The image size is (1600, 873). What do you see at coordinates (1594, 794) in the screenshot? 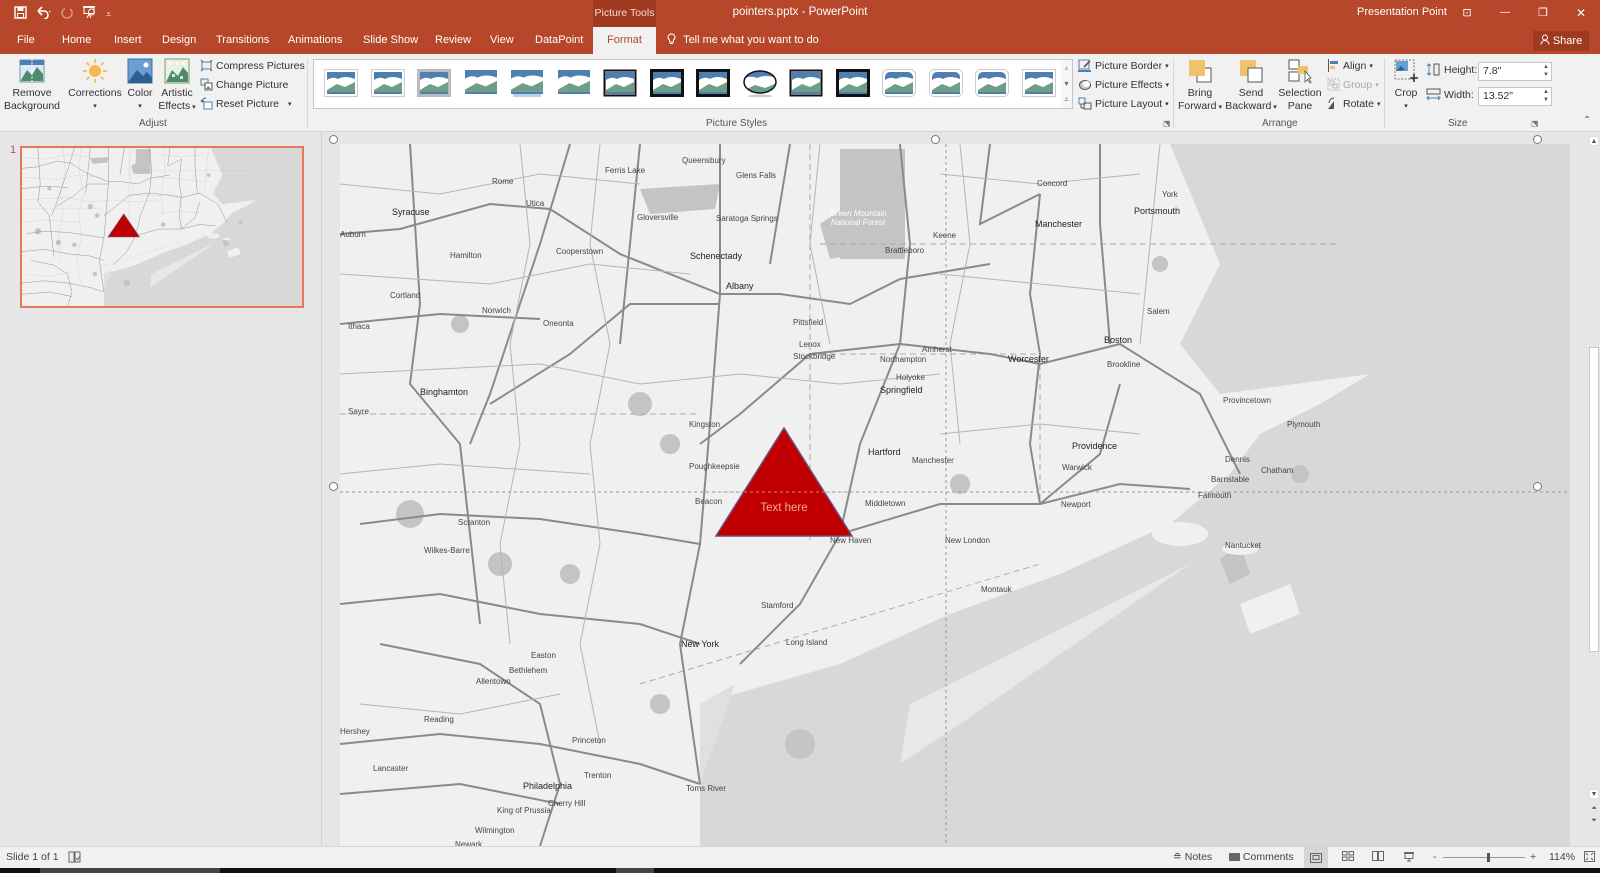
I see `scroll-down-icon: ▼` at bounding box center [1594, 794].